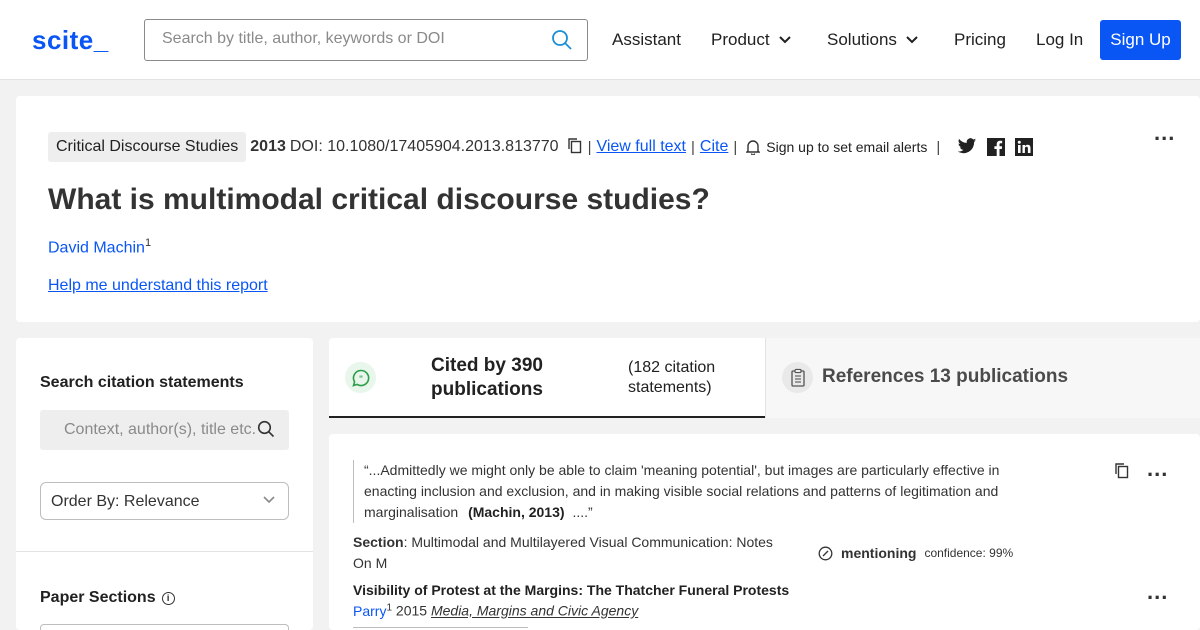 The height and width of the screenshot is (630, 1200). I want to click on citing-author-index: 1, so click(389, 607).